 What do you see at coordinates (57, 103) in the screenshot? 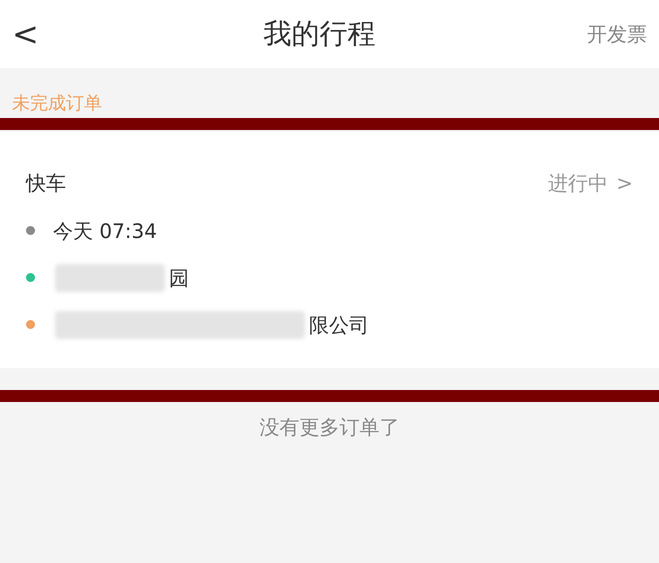
I see `section-label: 未完成订单` at bounding box center [57, 103].